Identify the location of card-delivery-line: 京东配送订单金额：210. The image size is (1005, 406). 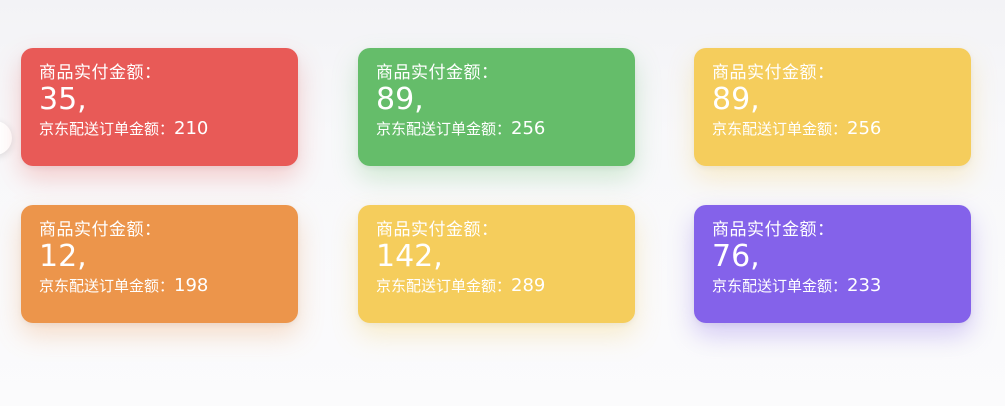
(168, 130).